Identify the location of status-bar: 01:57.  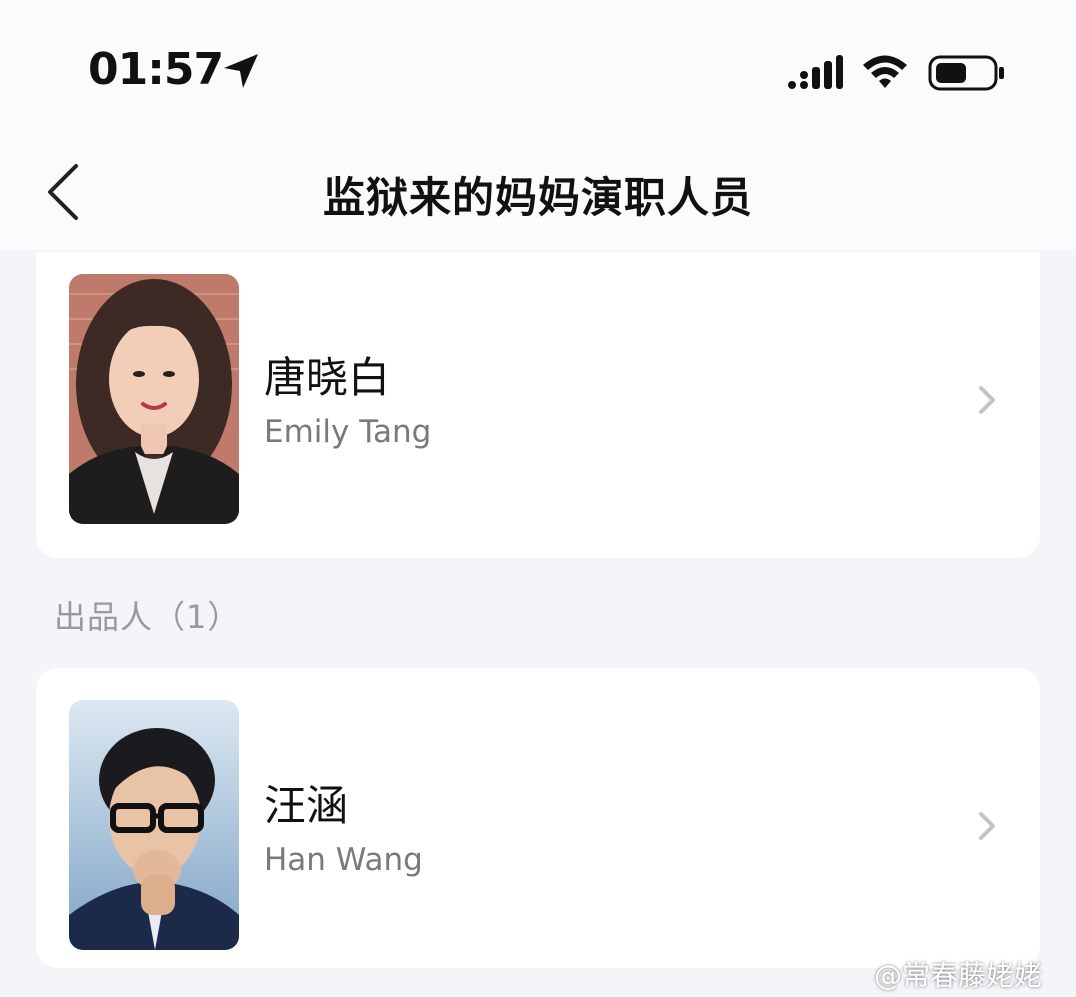
(538, 65).